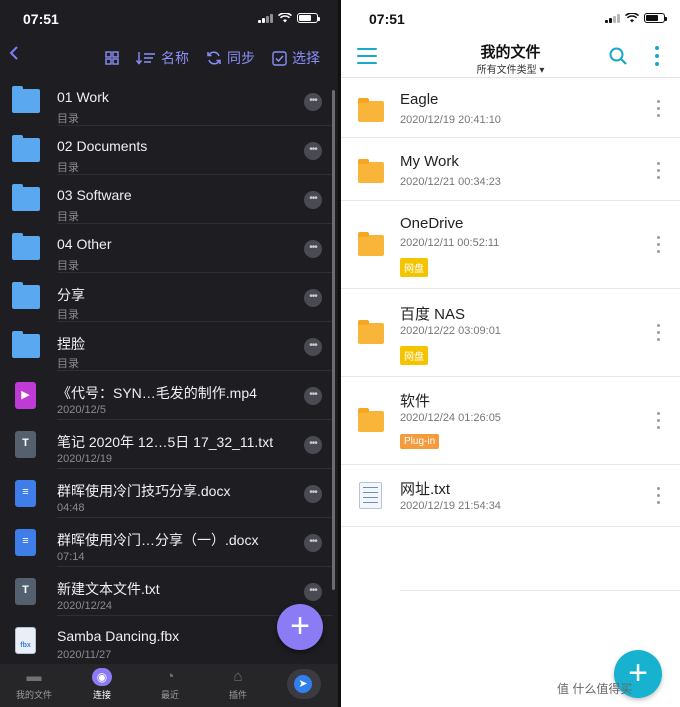 The height and width of the screenshot is (707, 680). What do you see at coordinates (166, 101) in the screenshot?
I see `list-item: 01 Work 目录 •••` at bounding box center [166, 101].